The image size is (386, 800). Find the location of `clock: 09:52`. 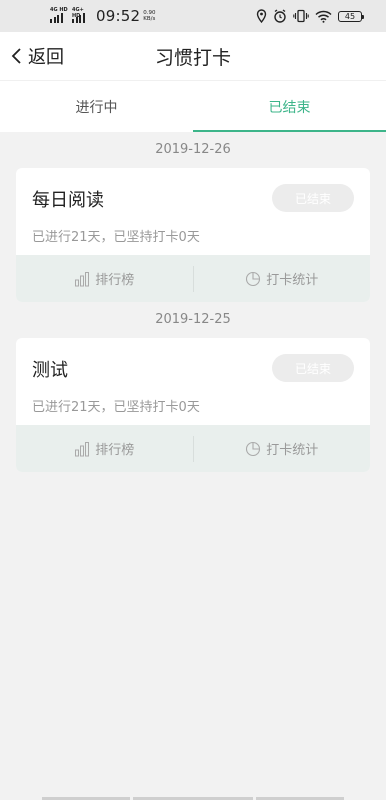

clock: 09:52 is located at coordinates (118, 16).